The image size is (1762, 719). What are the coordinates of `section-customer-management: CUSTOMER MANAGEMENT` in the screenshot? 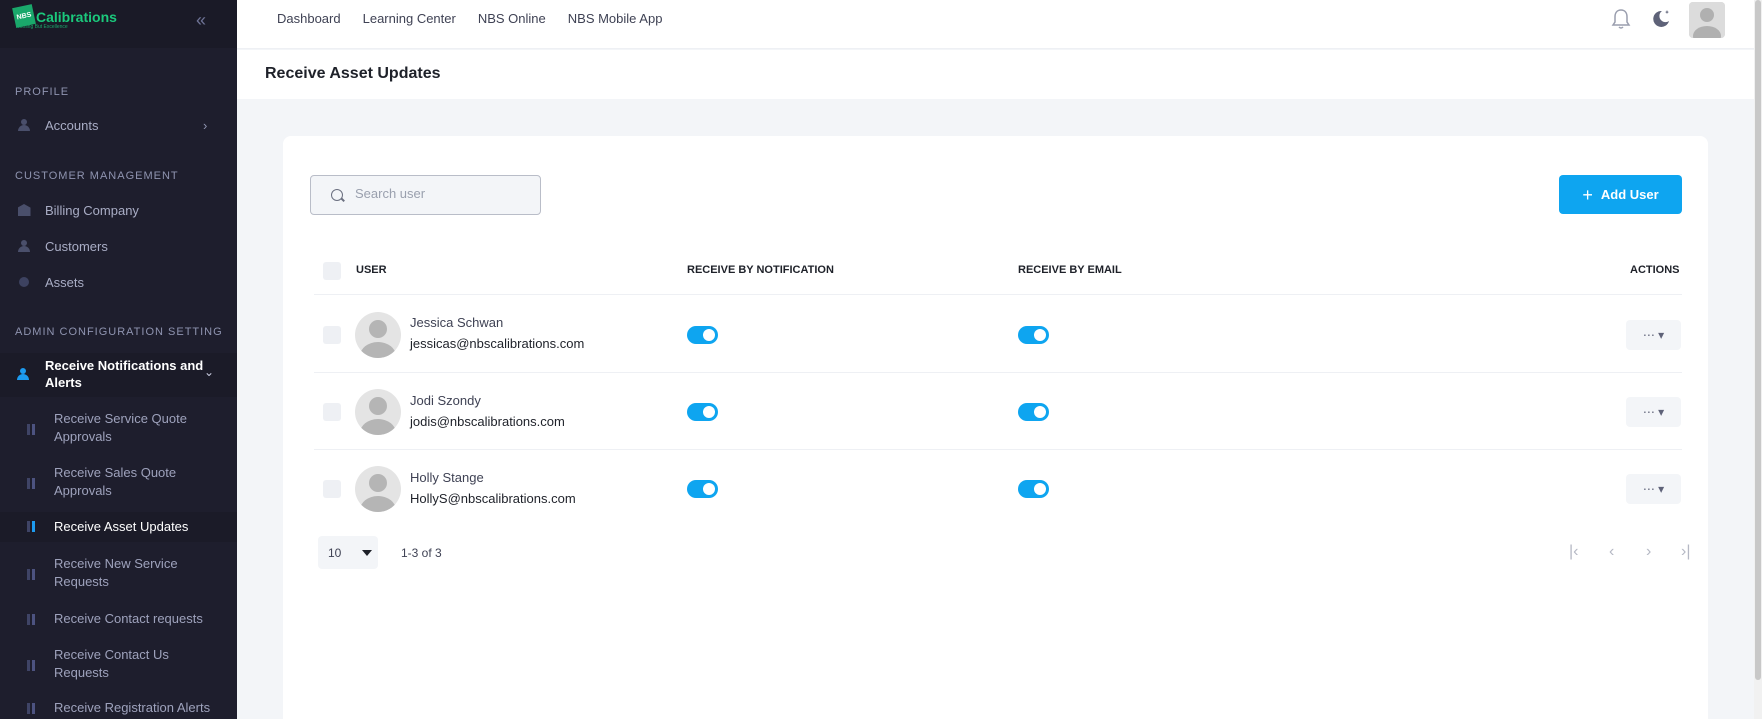 It's located at (97, 176).